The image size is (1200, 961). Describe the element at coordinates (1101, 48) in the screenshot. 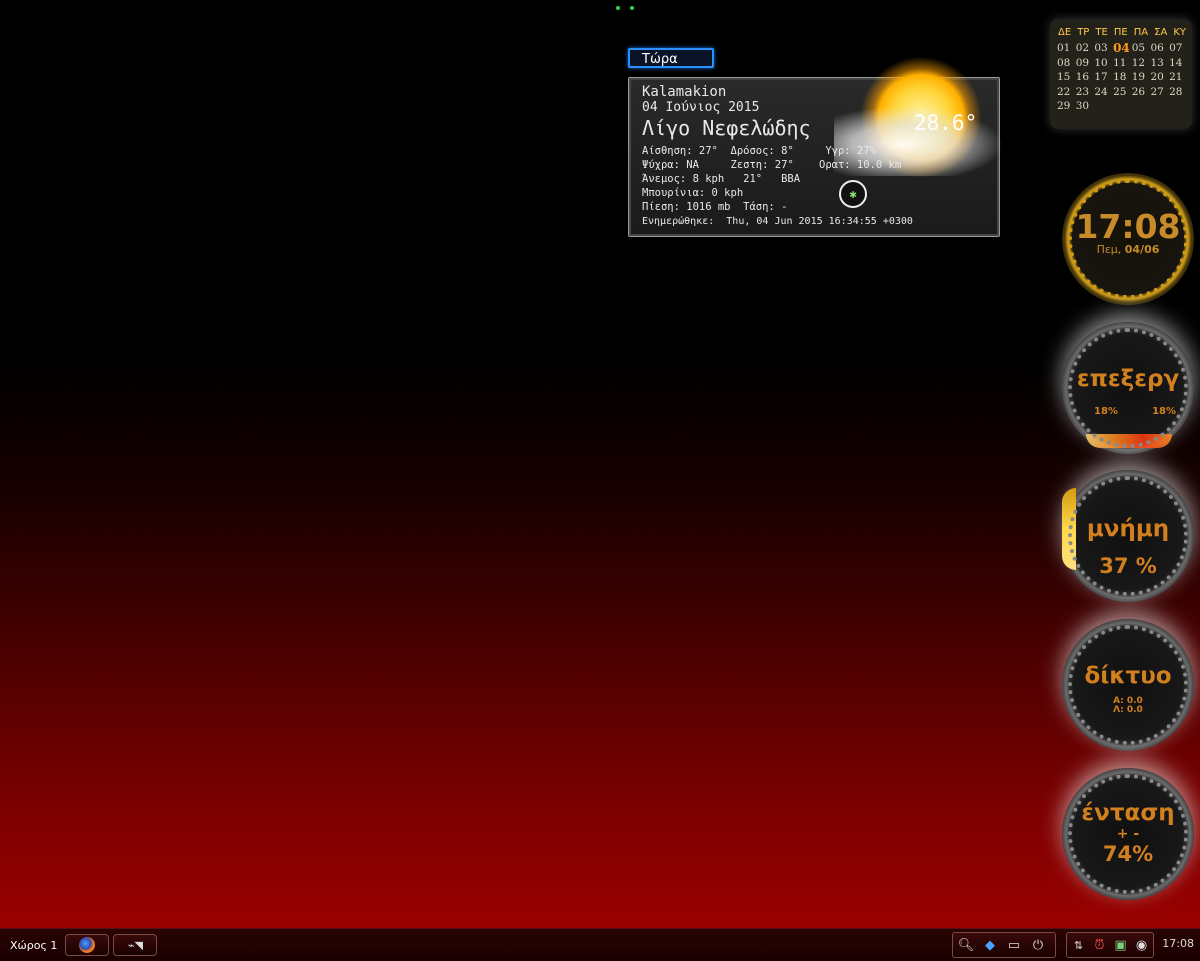

I see `calendar-day: 03` at that location.